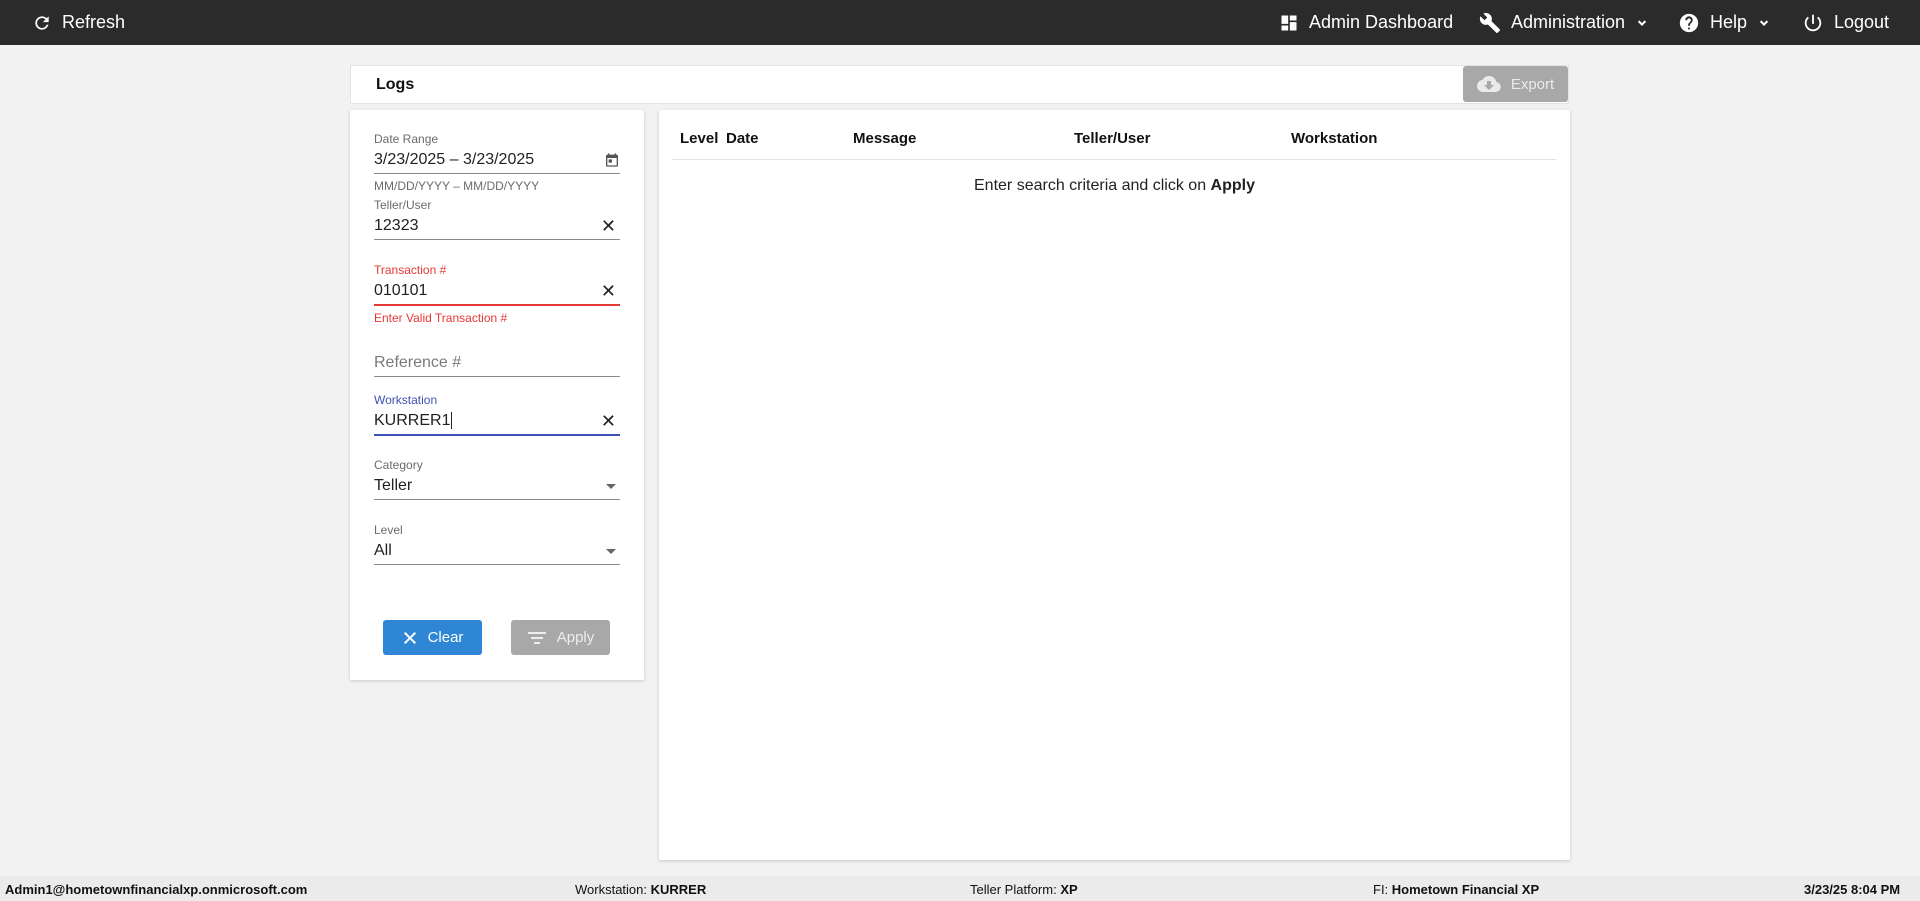 The image size is (1920, 901). I want to click on column-header-level: Level, so click(699, 138).